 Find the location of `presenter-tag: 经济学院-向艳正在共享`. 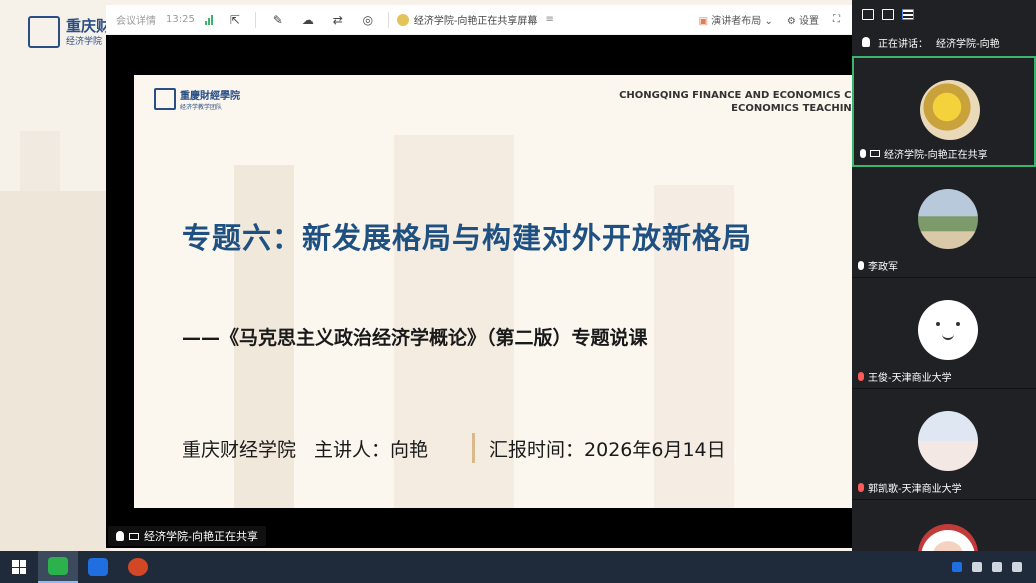

presenter-tag: 经济学院-向艳正在共享 is located at coordinates (187, 536).